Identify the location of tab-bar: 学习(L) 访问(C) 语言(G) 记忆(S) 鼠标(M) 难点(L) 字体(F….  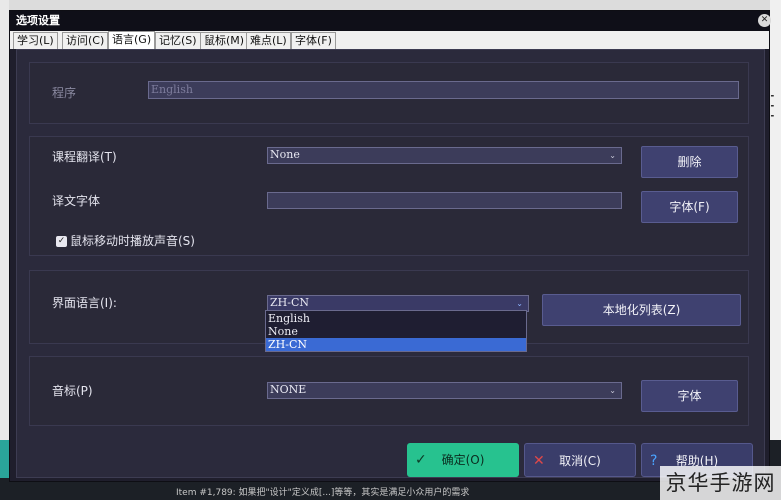
(389, 40).